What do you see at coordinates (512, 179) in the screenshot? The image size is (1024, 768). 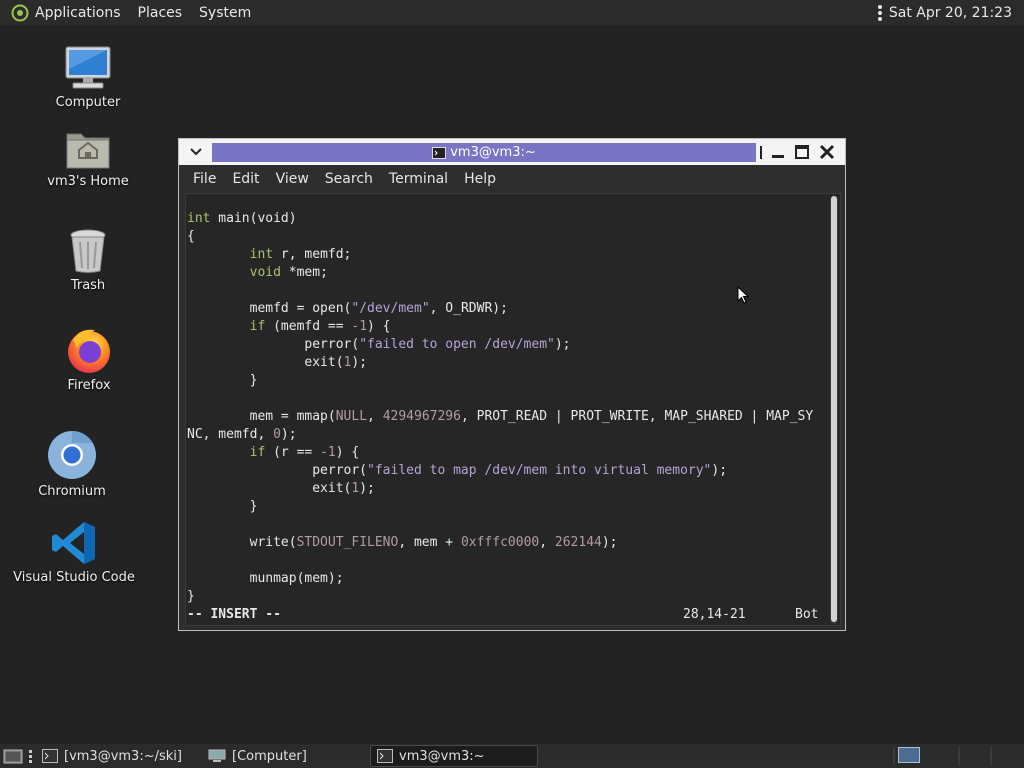 I see `terminal-menubar: File Edit View Search Terminal Help` at bounding box center [512, 179].